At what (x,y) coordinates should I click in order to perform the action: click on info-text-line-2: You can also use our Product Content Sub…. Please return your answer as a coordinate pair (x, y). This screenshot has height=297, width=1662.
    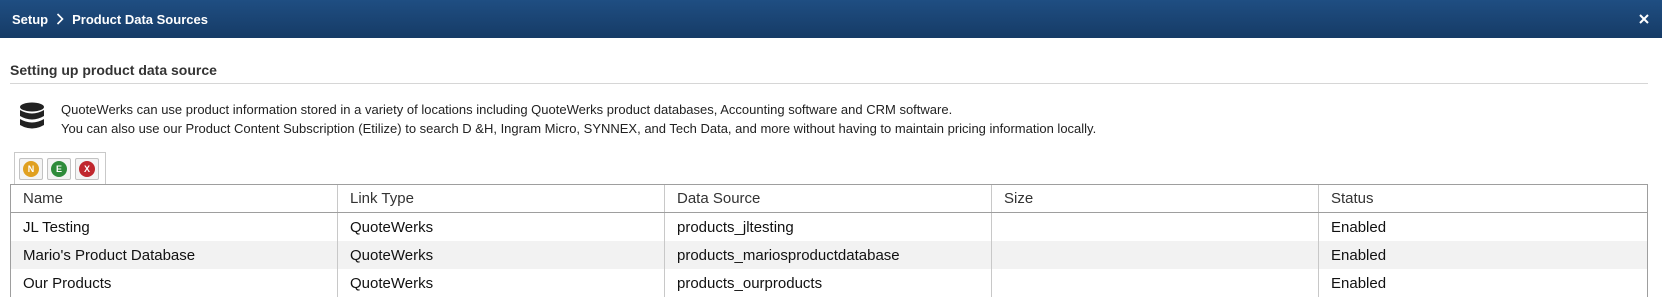
    Looking at the image, I should click on (579, 128).